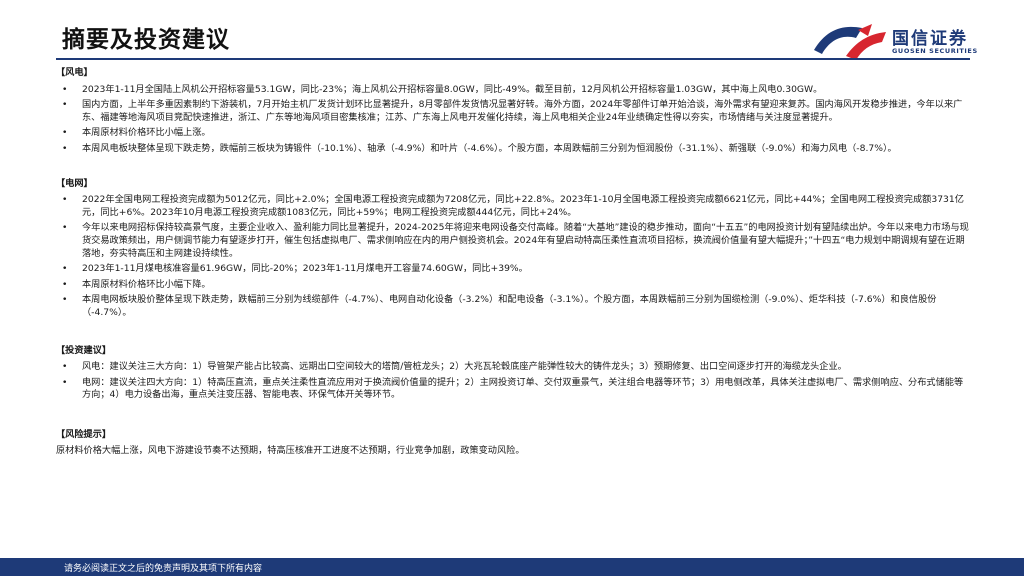 The height and width of the screenshot is (576, 1024). What do you see at coordinates (514, 285) in the screenshot?
I see `list-item: 本周原材料价格环比小幅下降。` at bounding box center [514, 285].